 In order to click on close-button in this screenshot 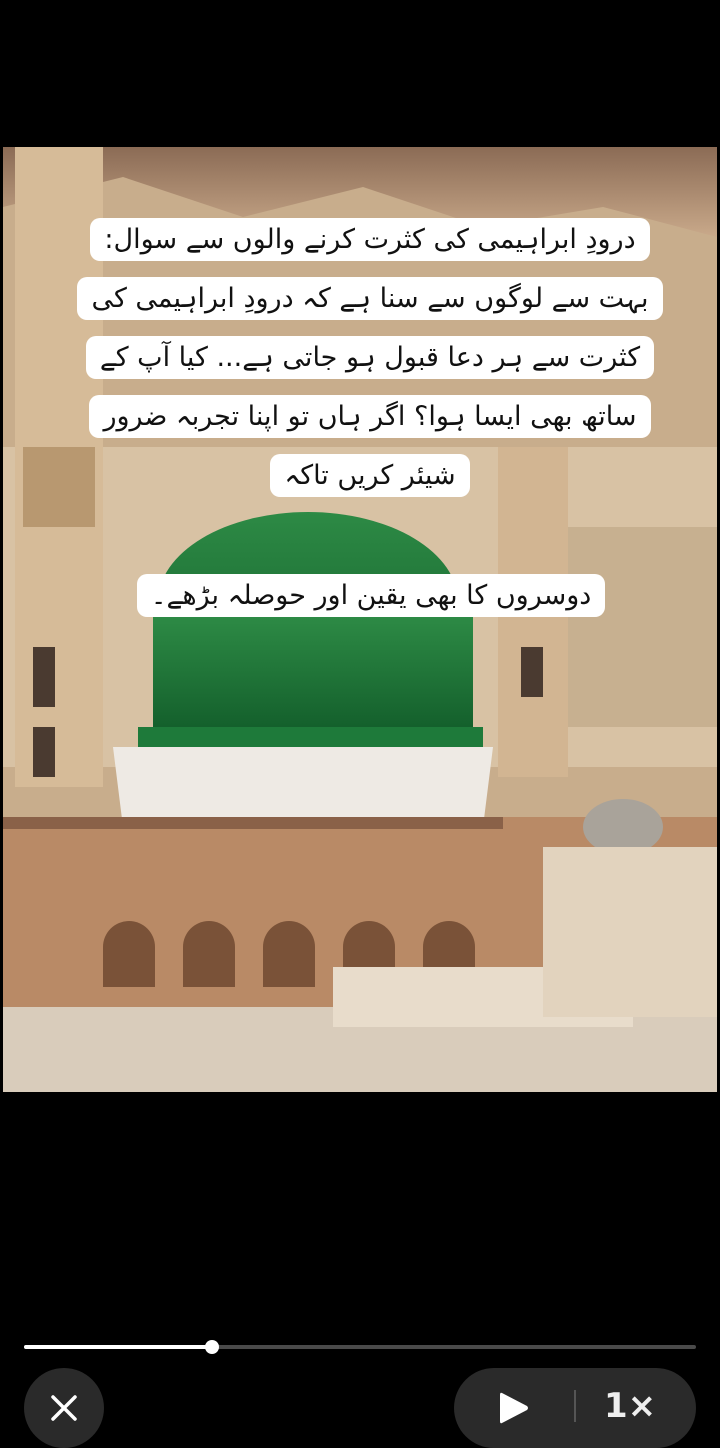, I will do `click(64, 1408)`.